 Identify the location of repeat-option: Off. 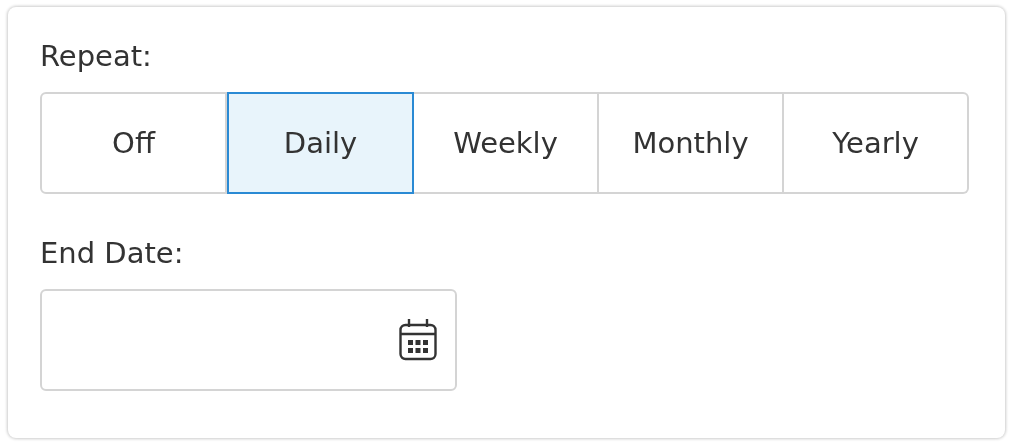
(133, 143).